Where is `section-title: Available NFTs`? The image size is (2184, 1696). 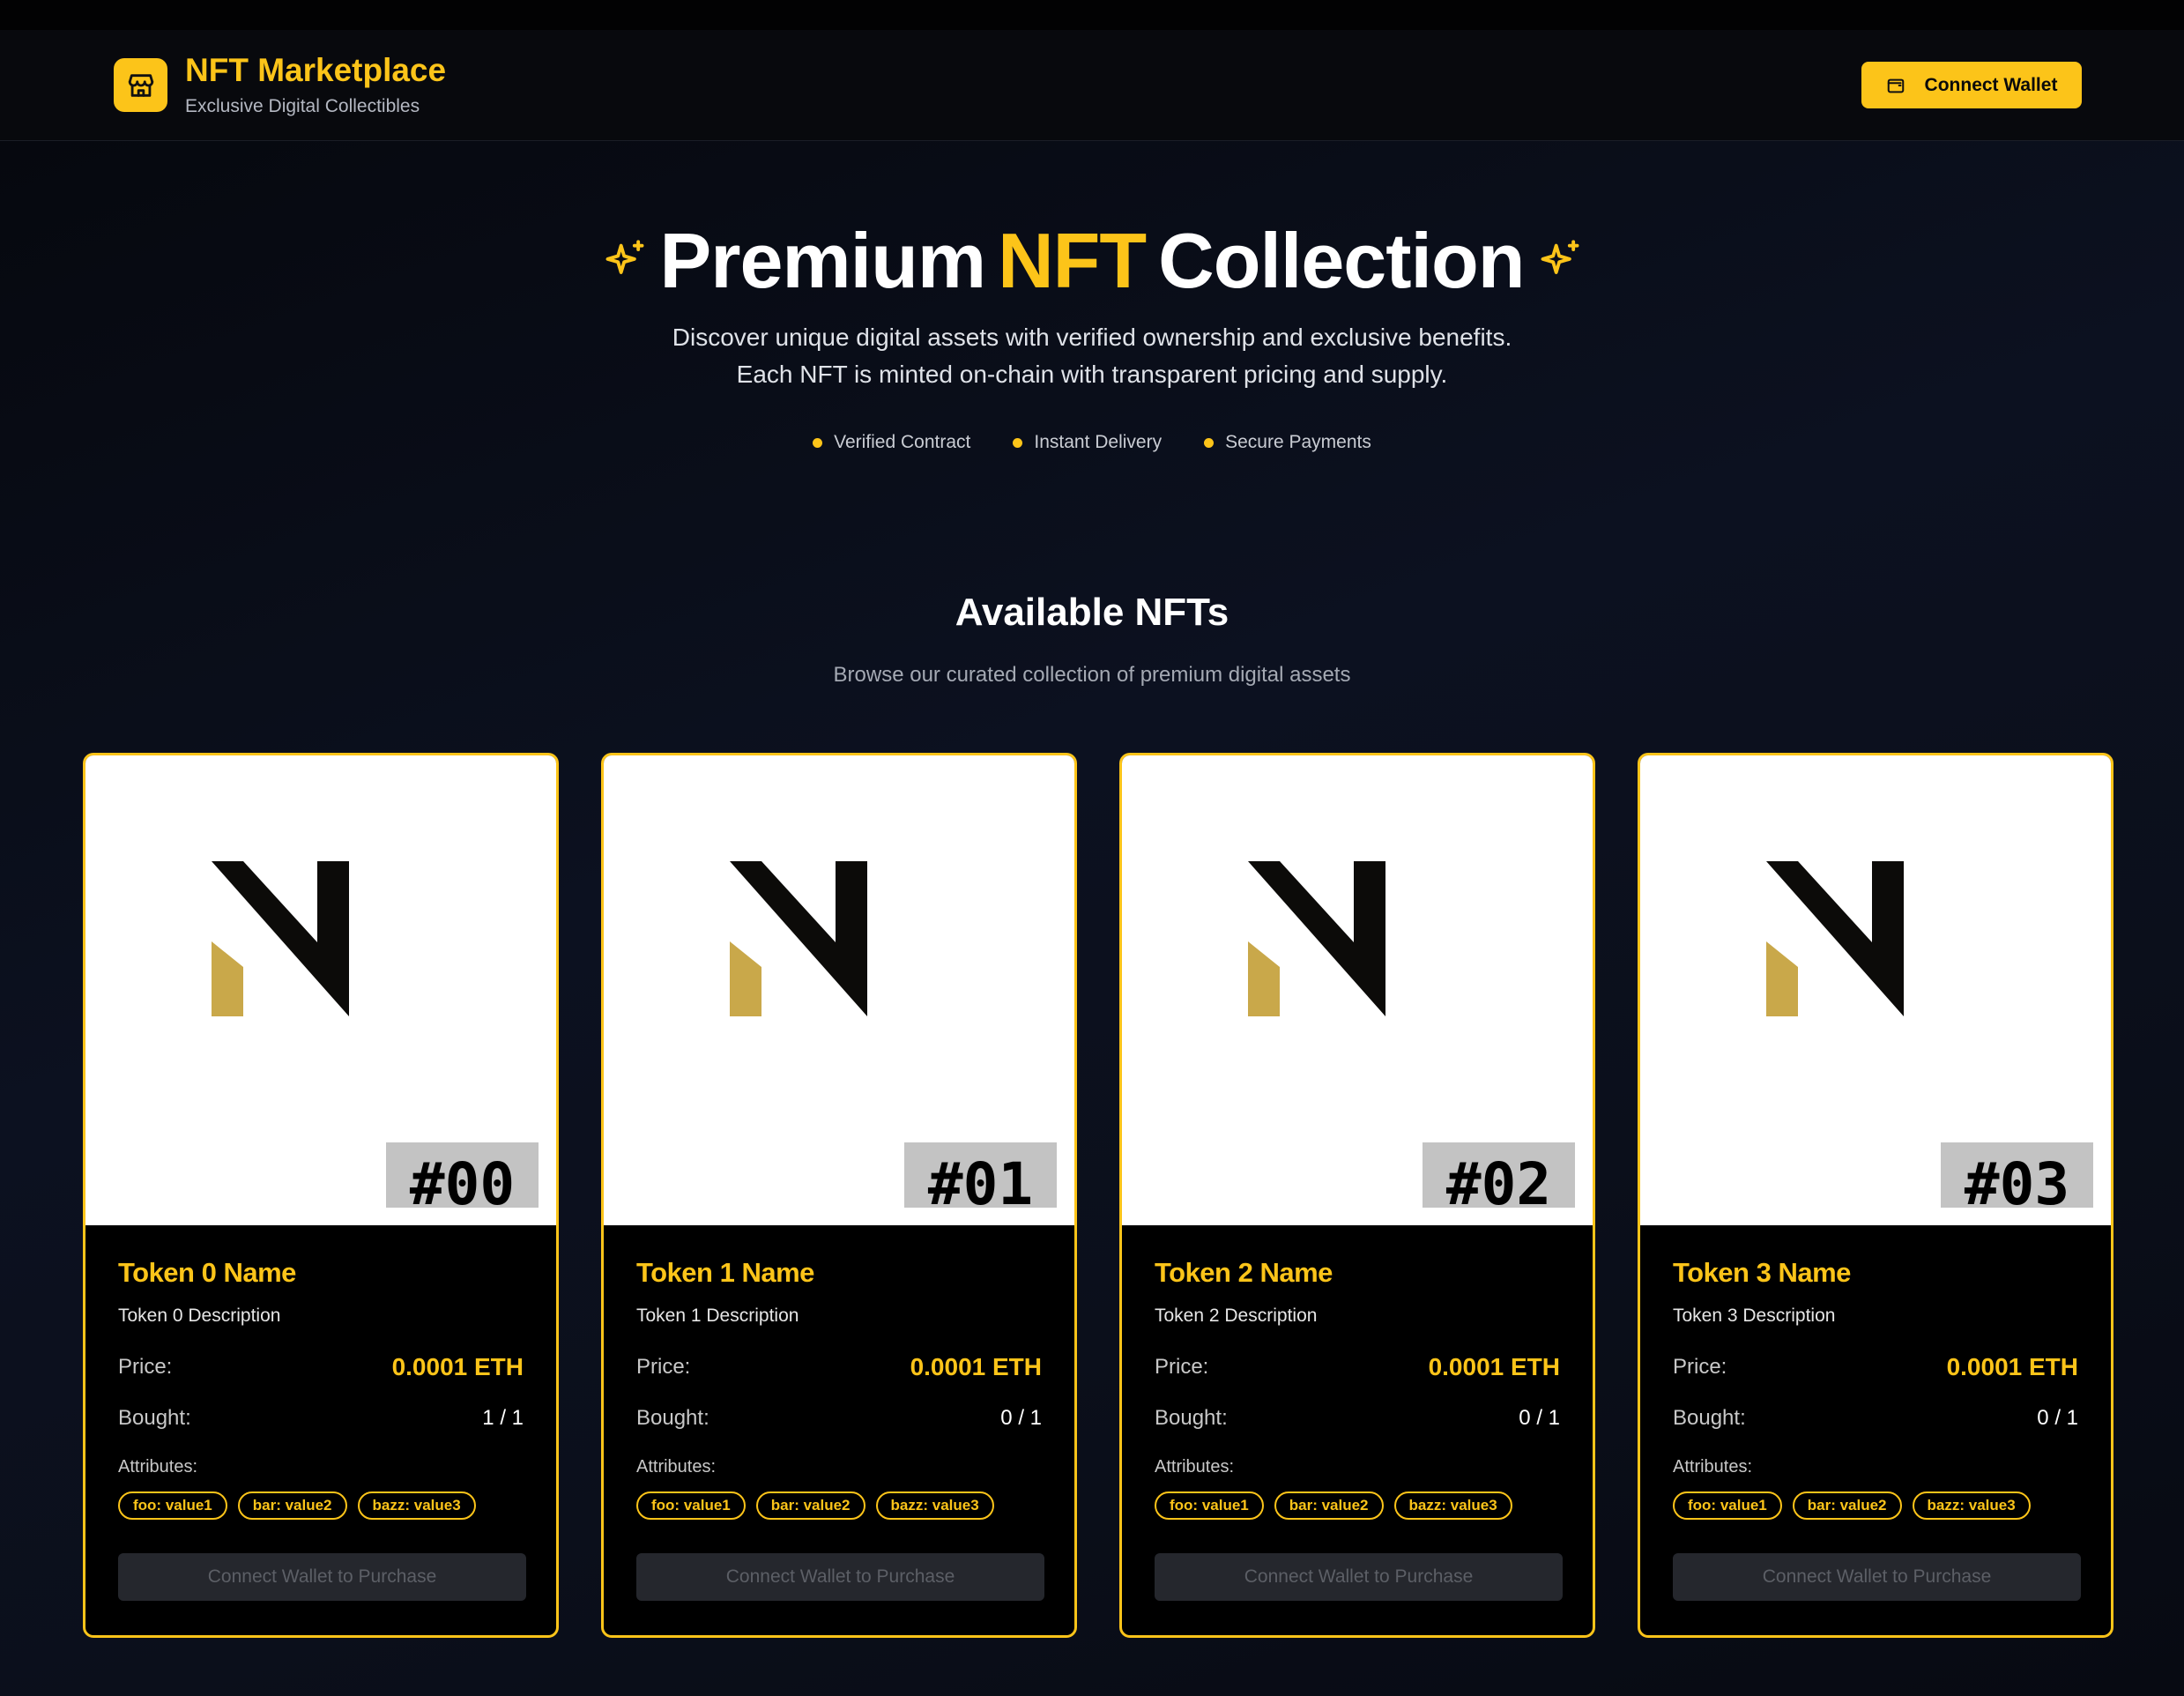
section-title: Available NFTs is located at coordinates (1092, 613).